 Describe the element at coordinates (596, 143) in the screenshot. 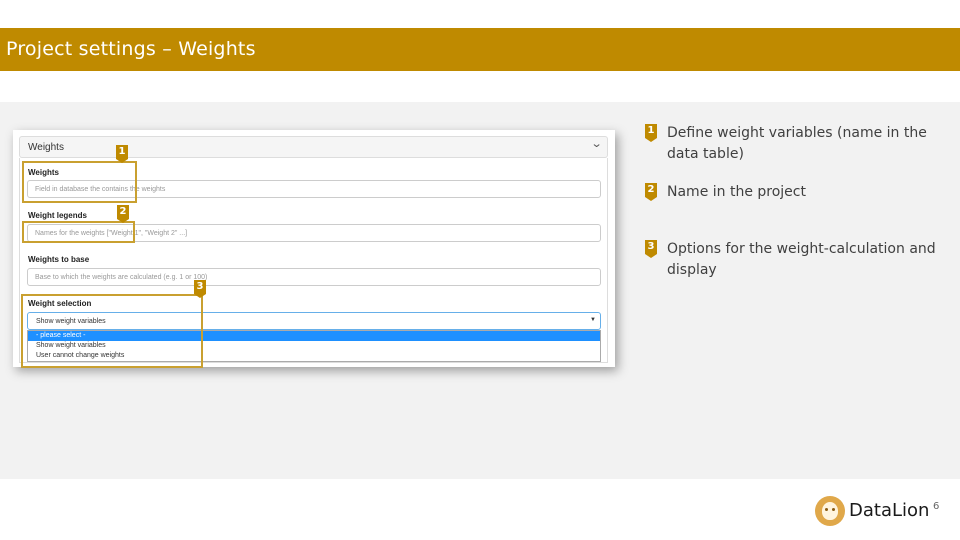

I see `chevron-down-icon: ⌄` at that location.